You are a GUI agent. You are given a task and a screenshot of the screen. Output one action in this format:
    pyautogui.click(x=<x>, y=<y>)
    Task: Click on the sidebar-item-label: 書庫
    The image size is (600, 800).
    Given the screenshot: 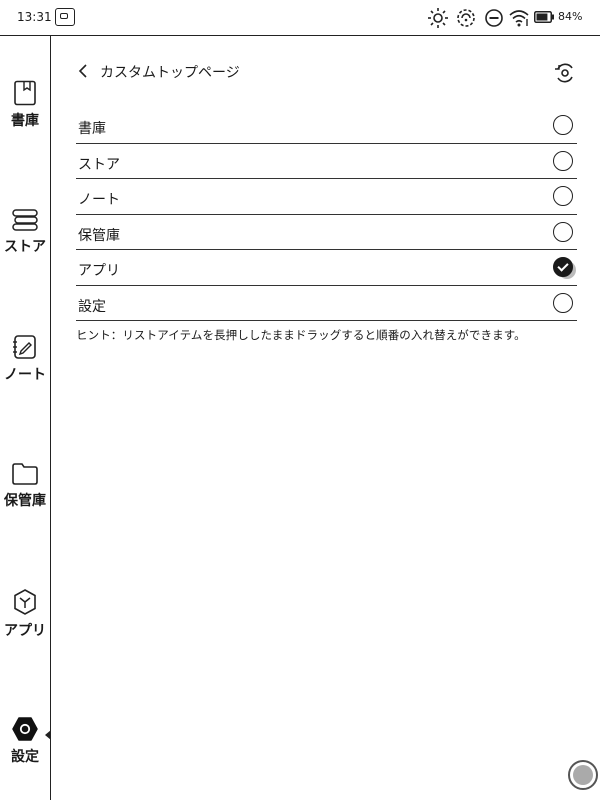 What is the action you would take?
    pyautogui.click(x=25, y=121)
    